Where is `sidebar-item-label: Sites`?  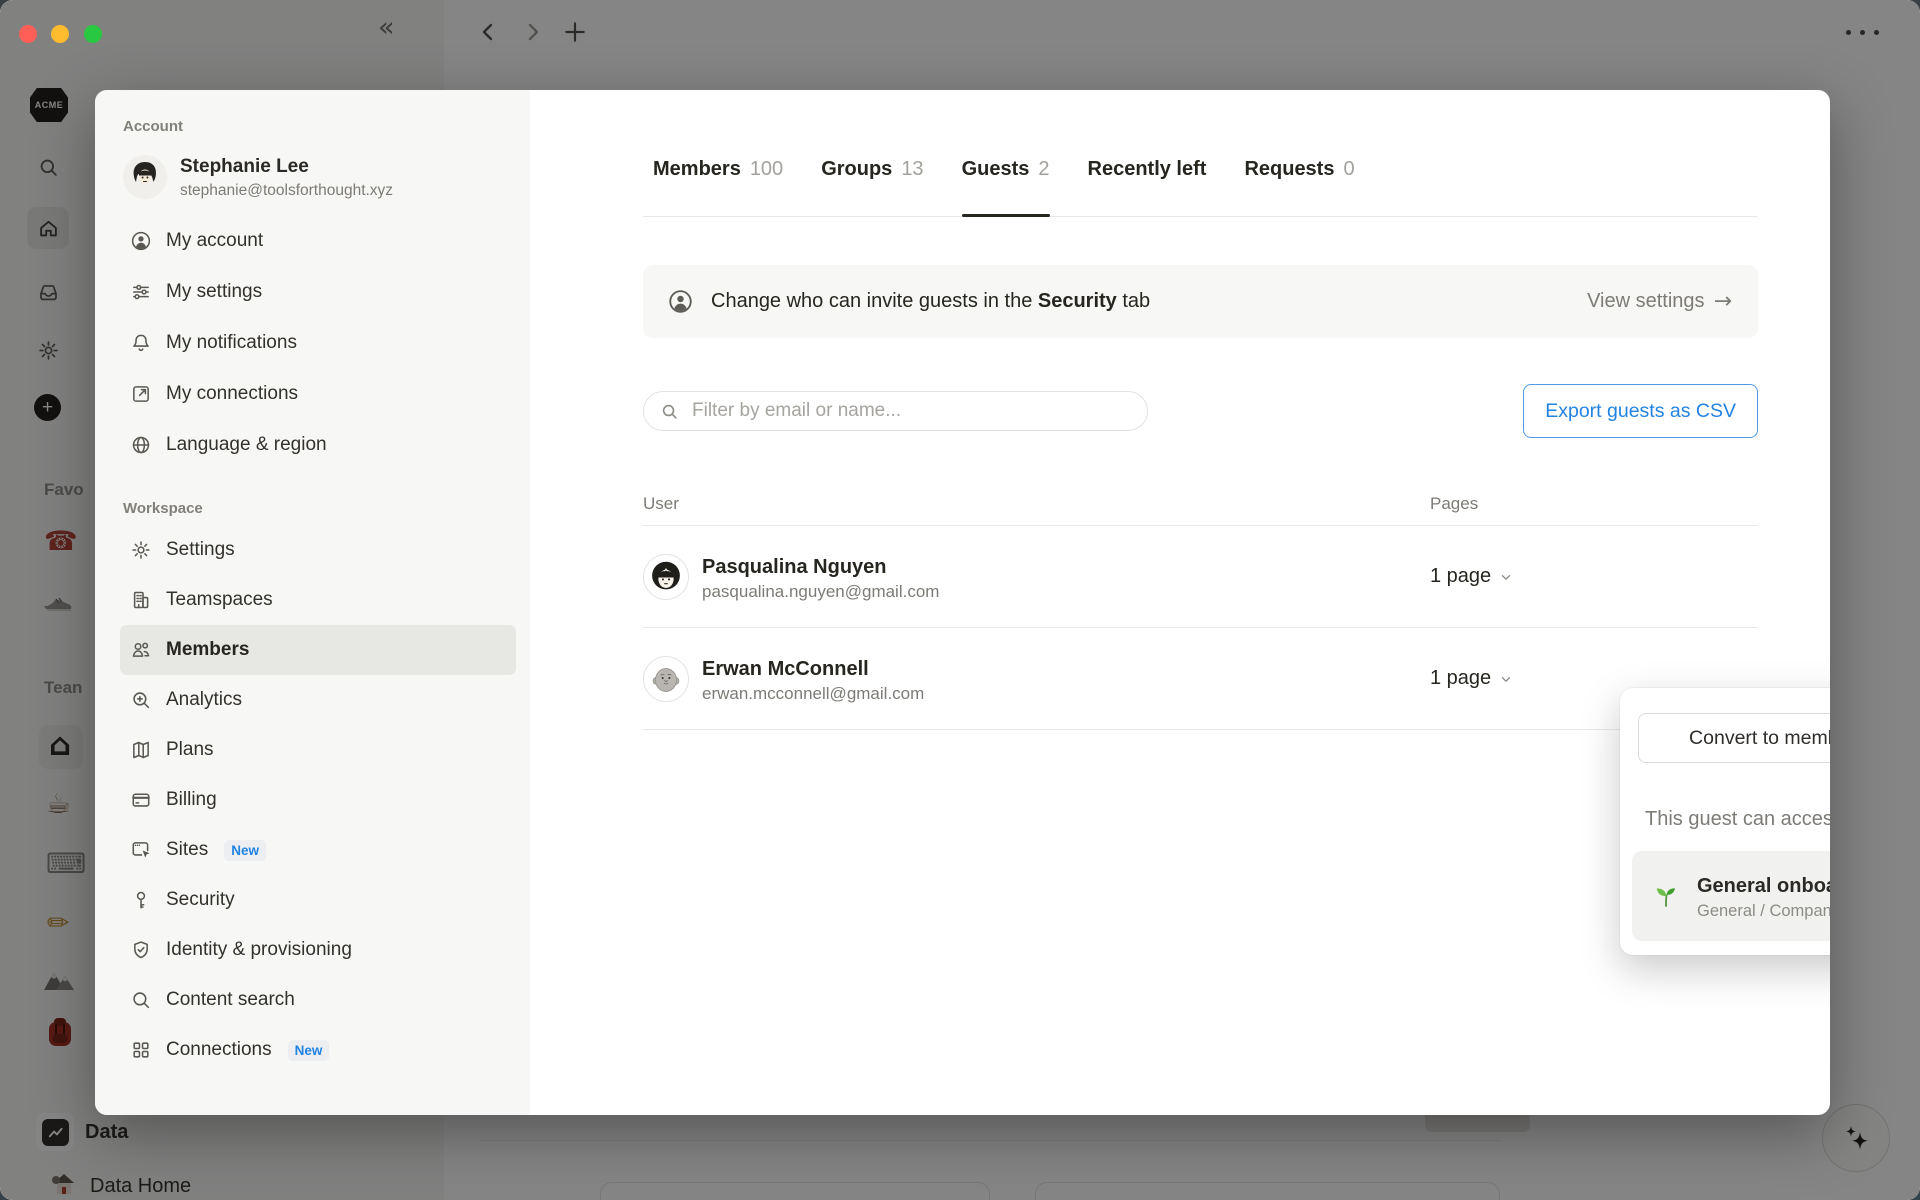 sidebar-item-label: Sites is located at coordinates (187, 849).